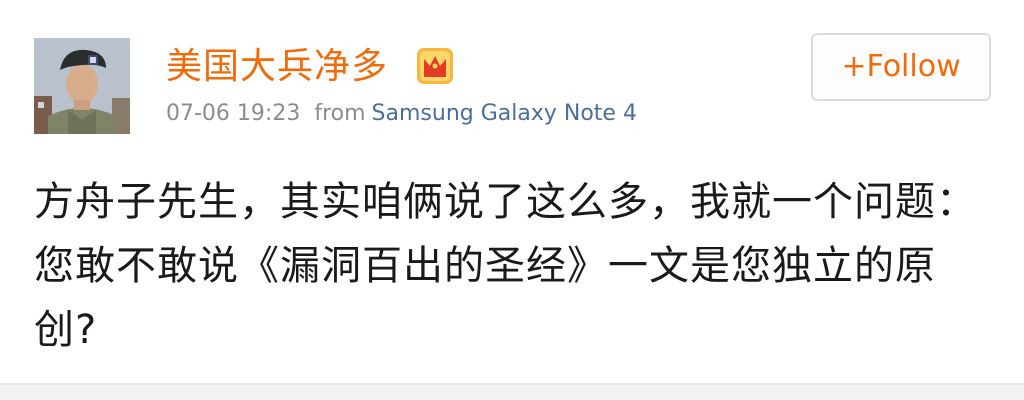 The image size is (1024, 400). I want to click on avatar-image, so click(82, 86).